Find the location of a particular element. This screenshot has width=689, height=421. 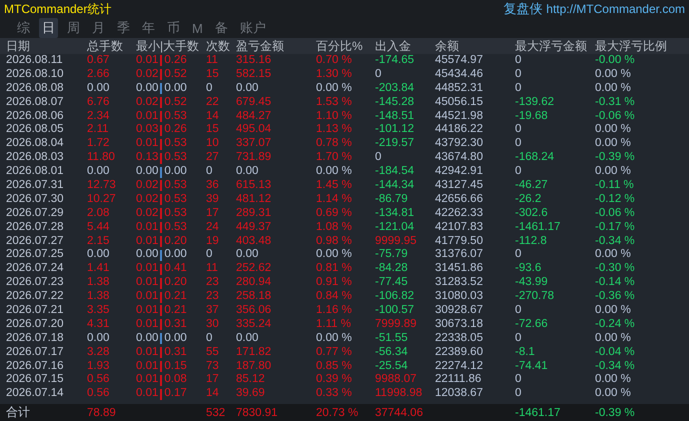

table-cell-text: 42942.91 is located at coordinates (459, 172).